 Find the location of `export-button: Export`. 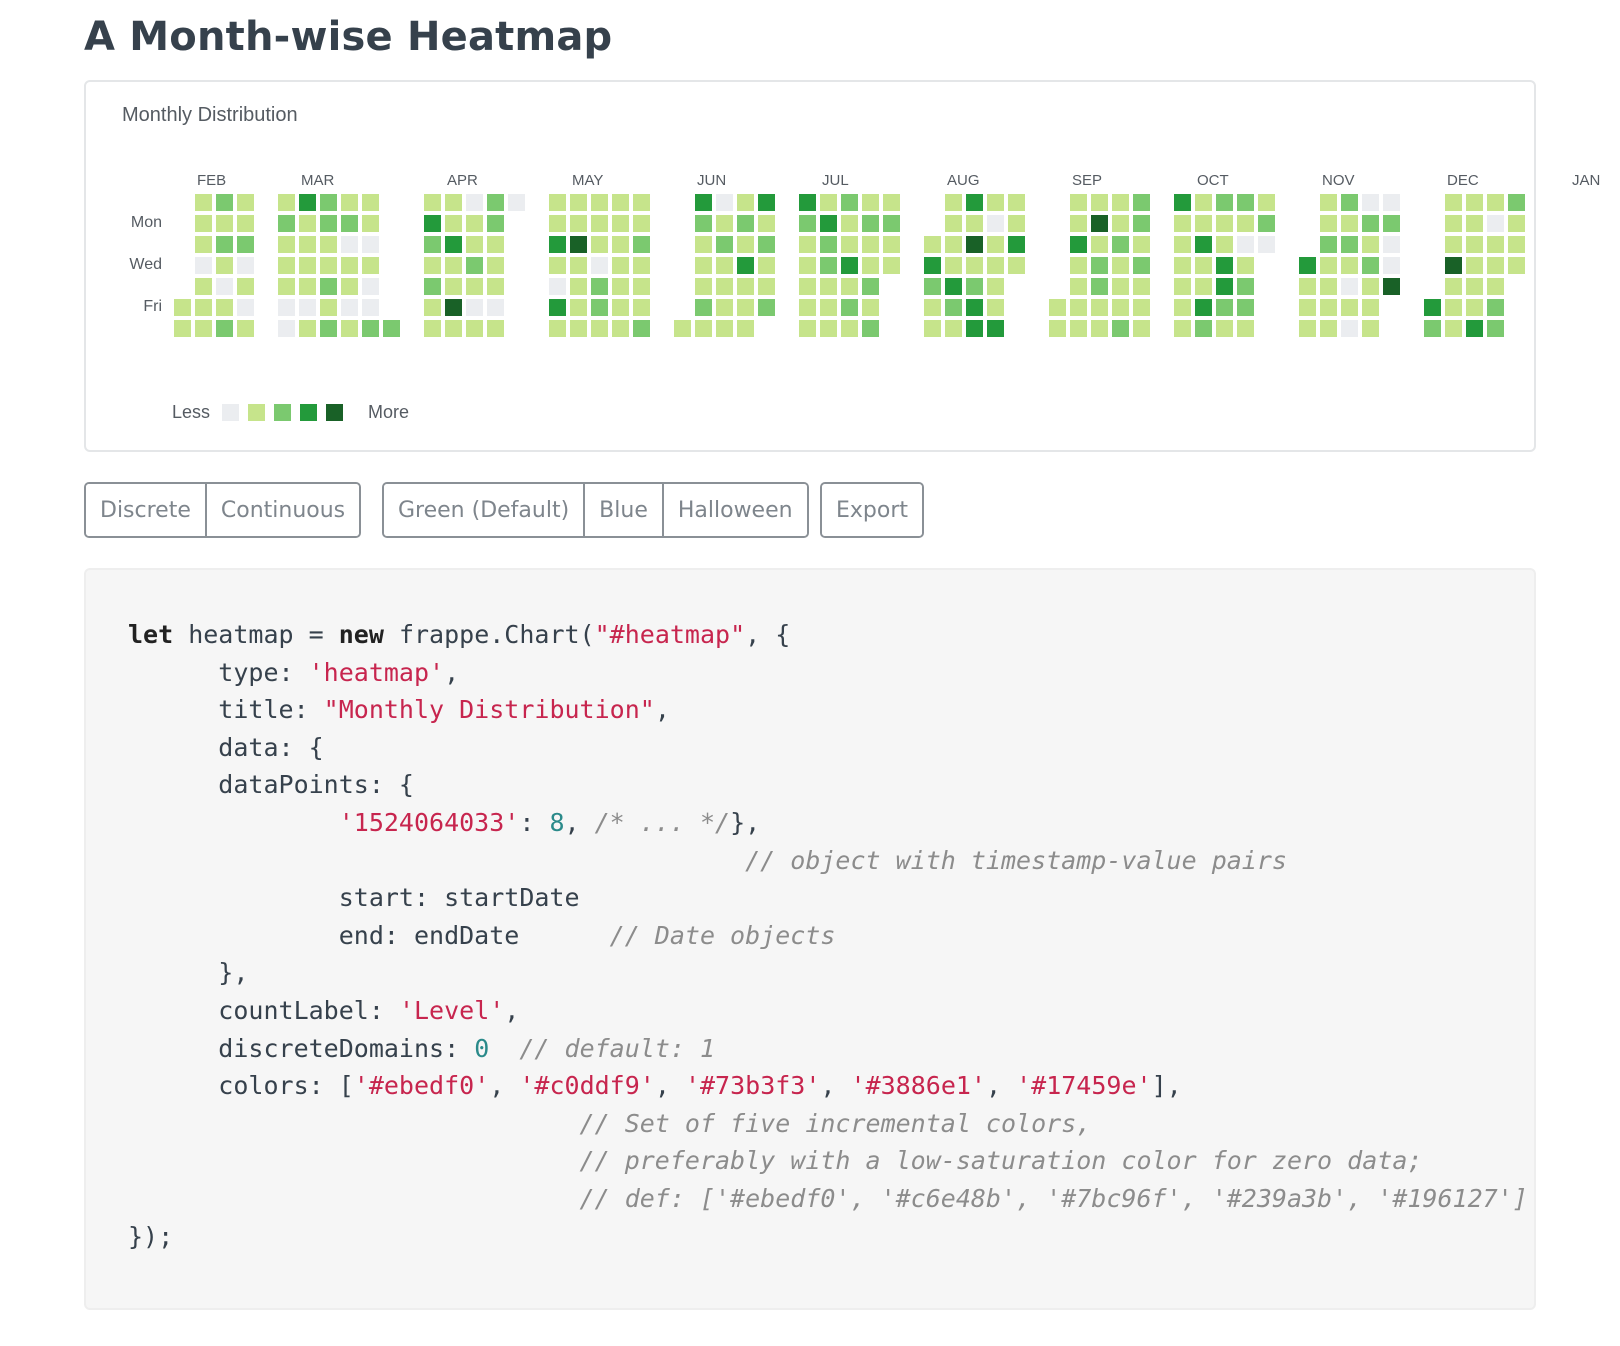

export-button: Export is located at coordinates (872, 510).